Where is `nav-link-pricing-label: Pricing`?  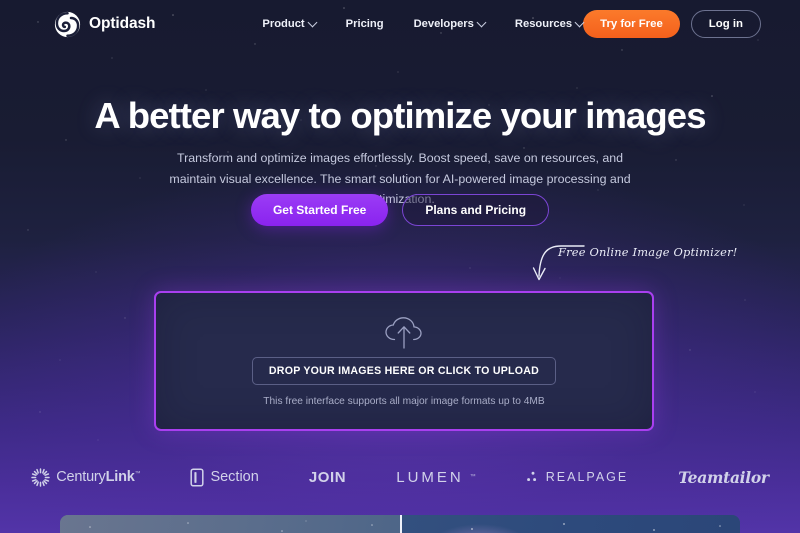
nav-link-pricing-label: Pricing is located at coordinates (364, 24).